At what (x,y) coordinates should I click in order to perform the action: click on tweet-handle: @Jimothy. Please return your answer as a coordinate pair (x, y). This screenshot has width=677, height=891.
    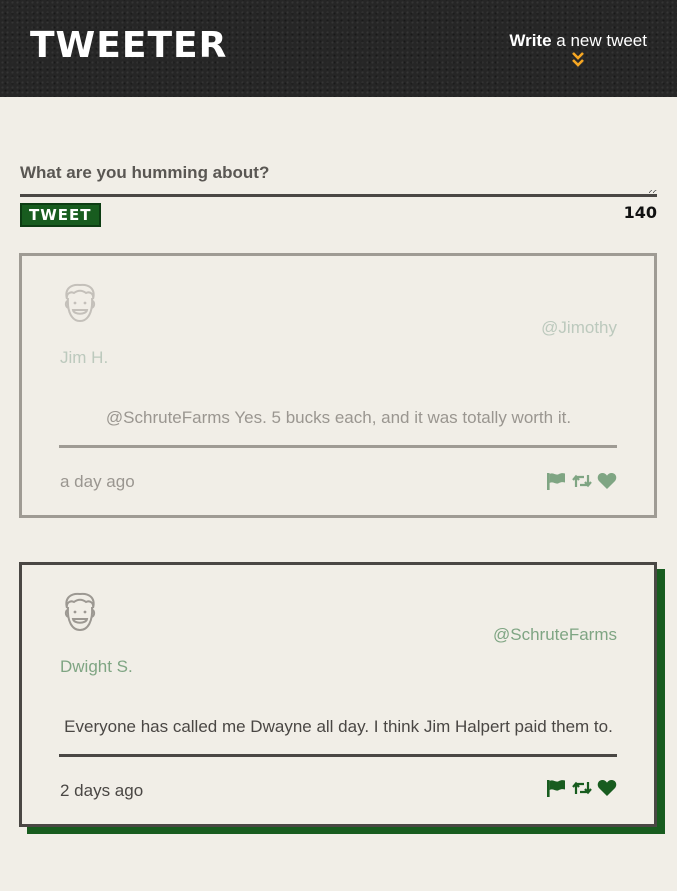
    Looking at the image, I should click on (579, 327).